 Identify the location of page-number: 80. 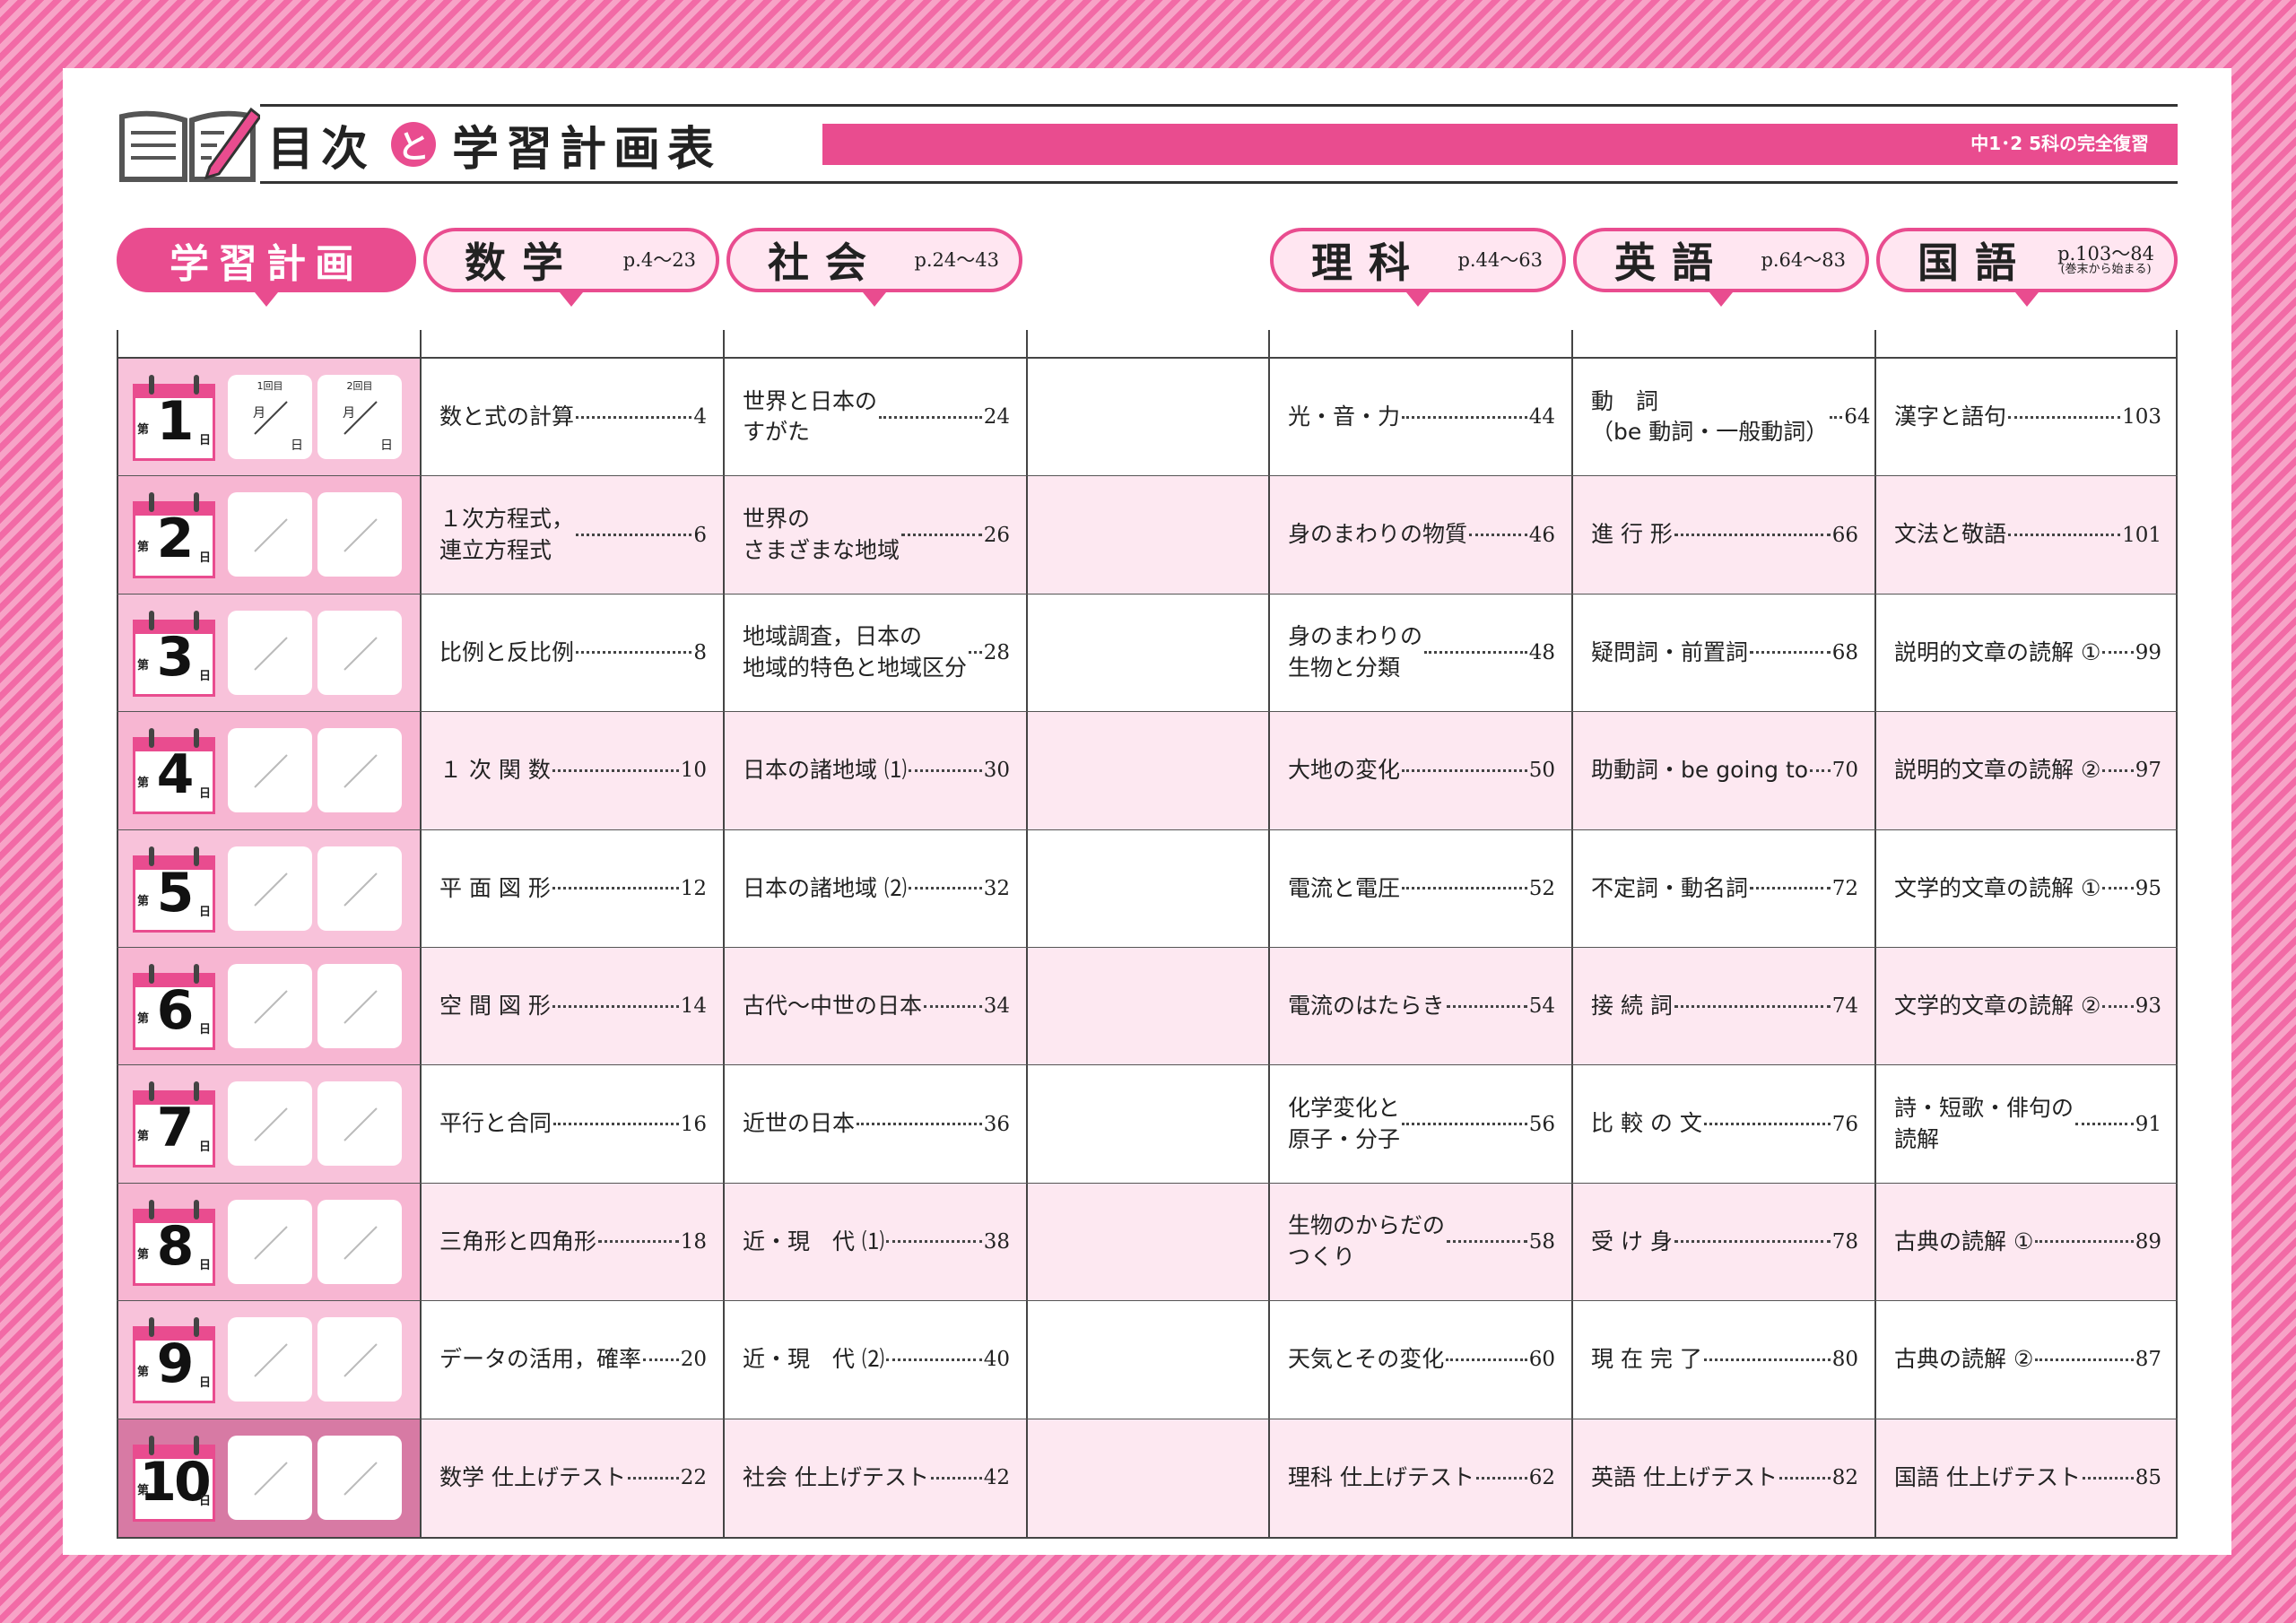
(1844, 1360).